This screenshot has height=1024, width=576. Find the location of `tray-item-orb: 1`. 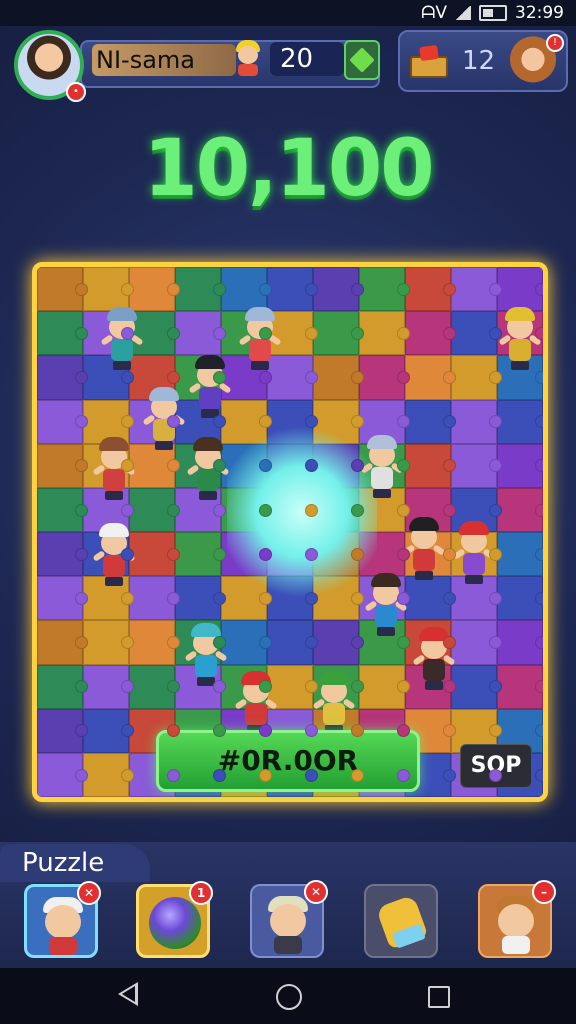

tray-item-orb: 1 is located at coordinates (174, 919).